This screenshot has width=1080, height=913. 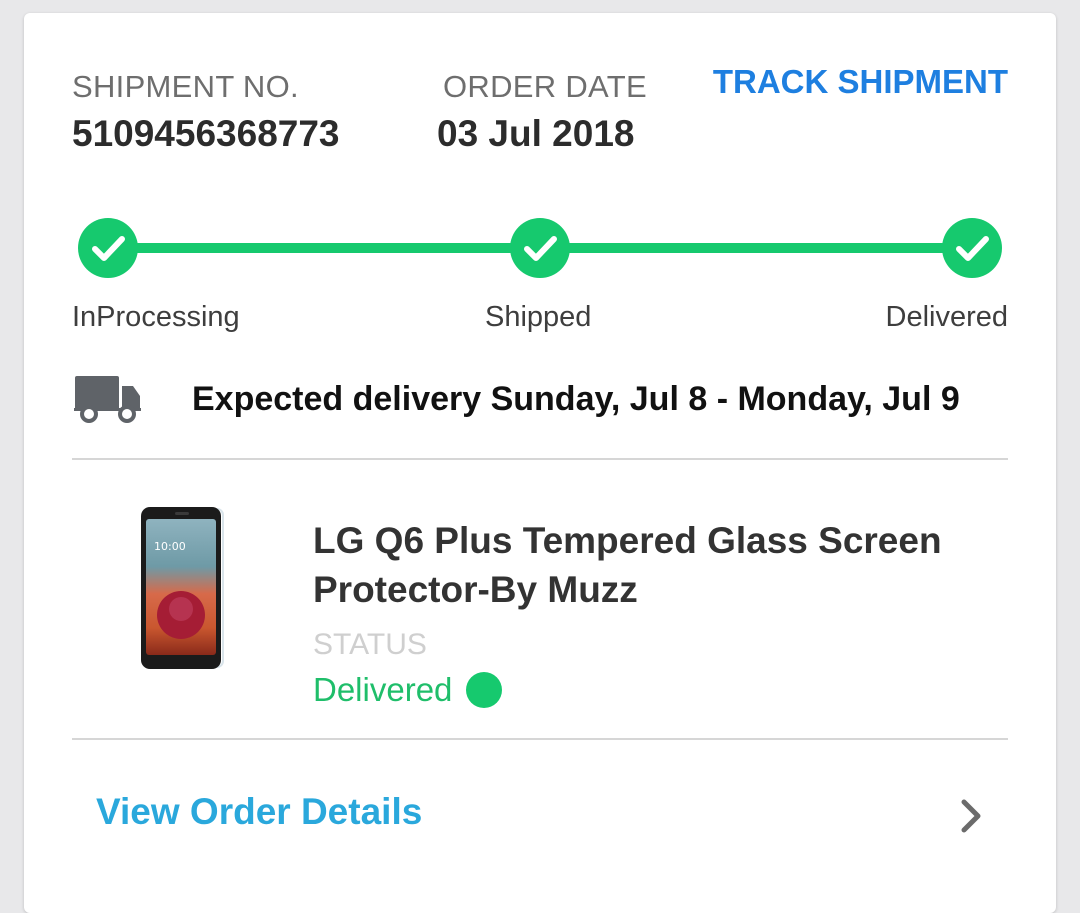 What do you see at coordinates (108, 248) in the screenshot?
I see `step-inprocessing-check-icon` at bounding box center [108, 248].